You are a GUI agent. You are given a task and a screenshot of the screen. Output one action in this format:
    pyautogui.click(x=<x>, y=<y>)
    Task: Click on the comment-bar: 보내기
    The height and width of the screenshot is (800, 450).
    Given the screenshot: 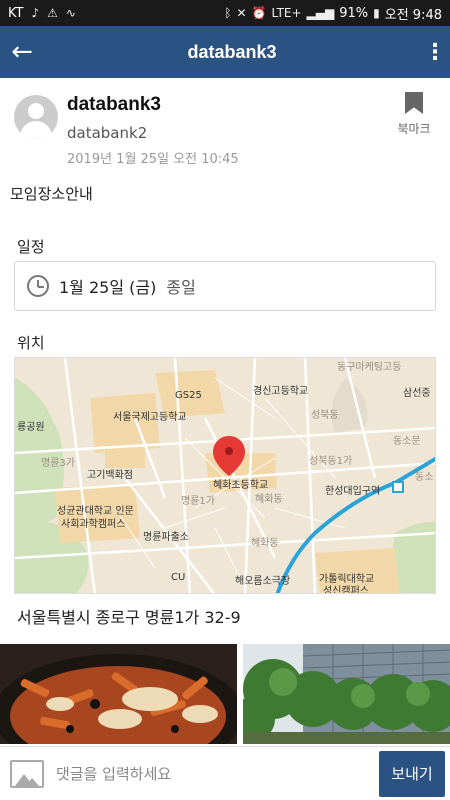 What is the action you would take?
    pyautogui.click(x=225, y=773)
    